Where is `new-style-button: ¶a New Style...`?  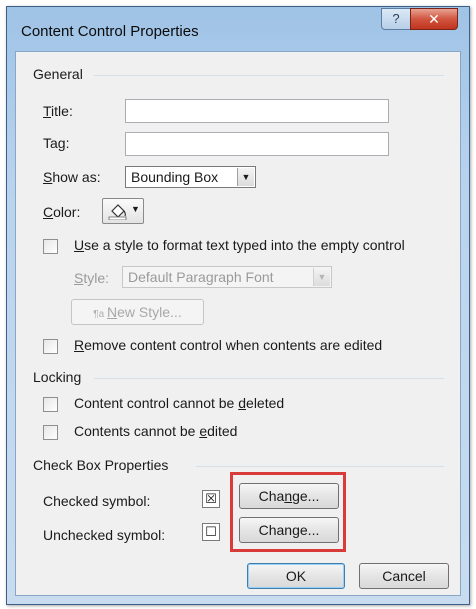
new-style-button: ¶a New Style... is located at coordinates (137, 312).